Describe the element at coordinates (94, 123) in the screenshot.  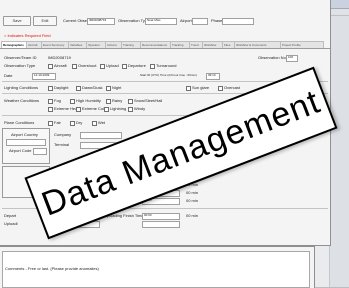
I see `wet-checkbox` at that location.